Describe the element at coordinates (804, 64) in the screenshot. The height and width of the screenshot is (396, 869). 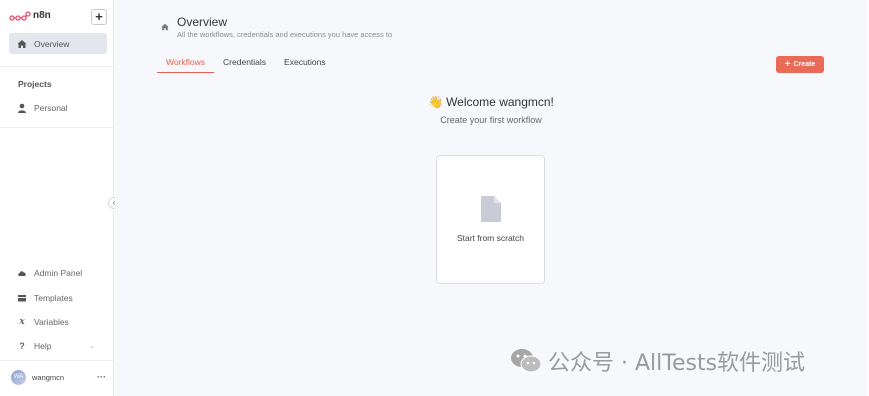
I see `create-button-label: Create` at that location.